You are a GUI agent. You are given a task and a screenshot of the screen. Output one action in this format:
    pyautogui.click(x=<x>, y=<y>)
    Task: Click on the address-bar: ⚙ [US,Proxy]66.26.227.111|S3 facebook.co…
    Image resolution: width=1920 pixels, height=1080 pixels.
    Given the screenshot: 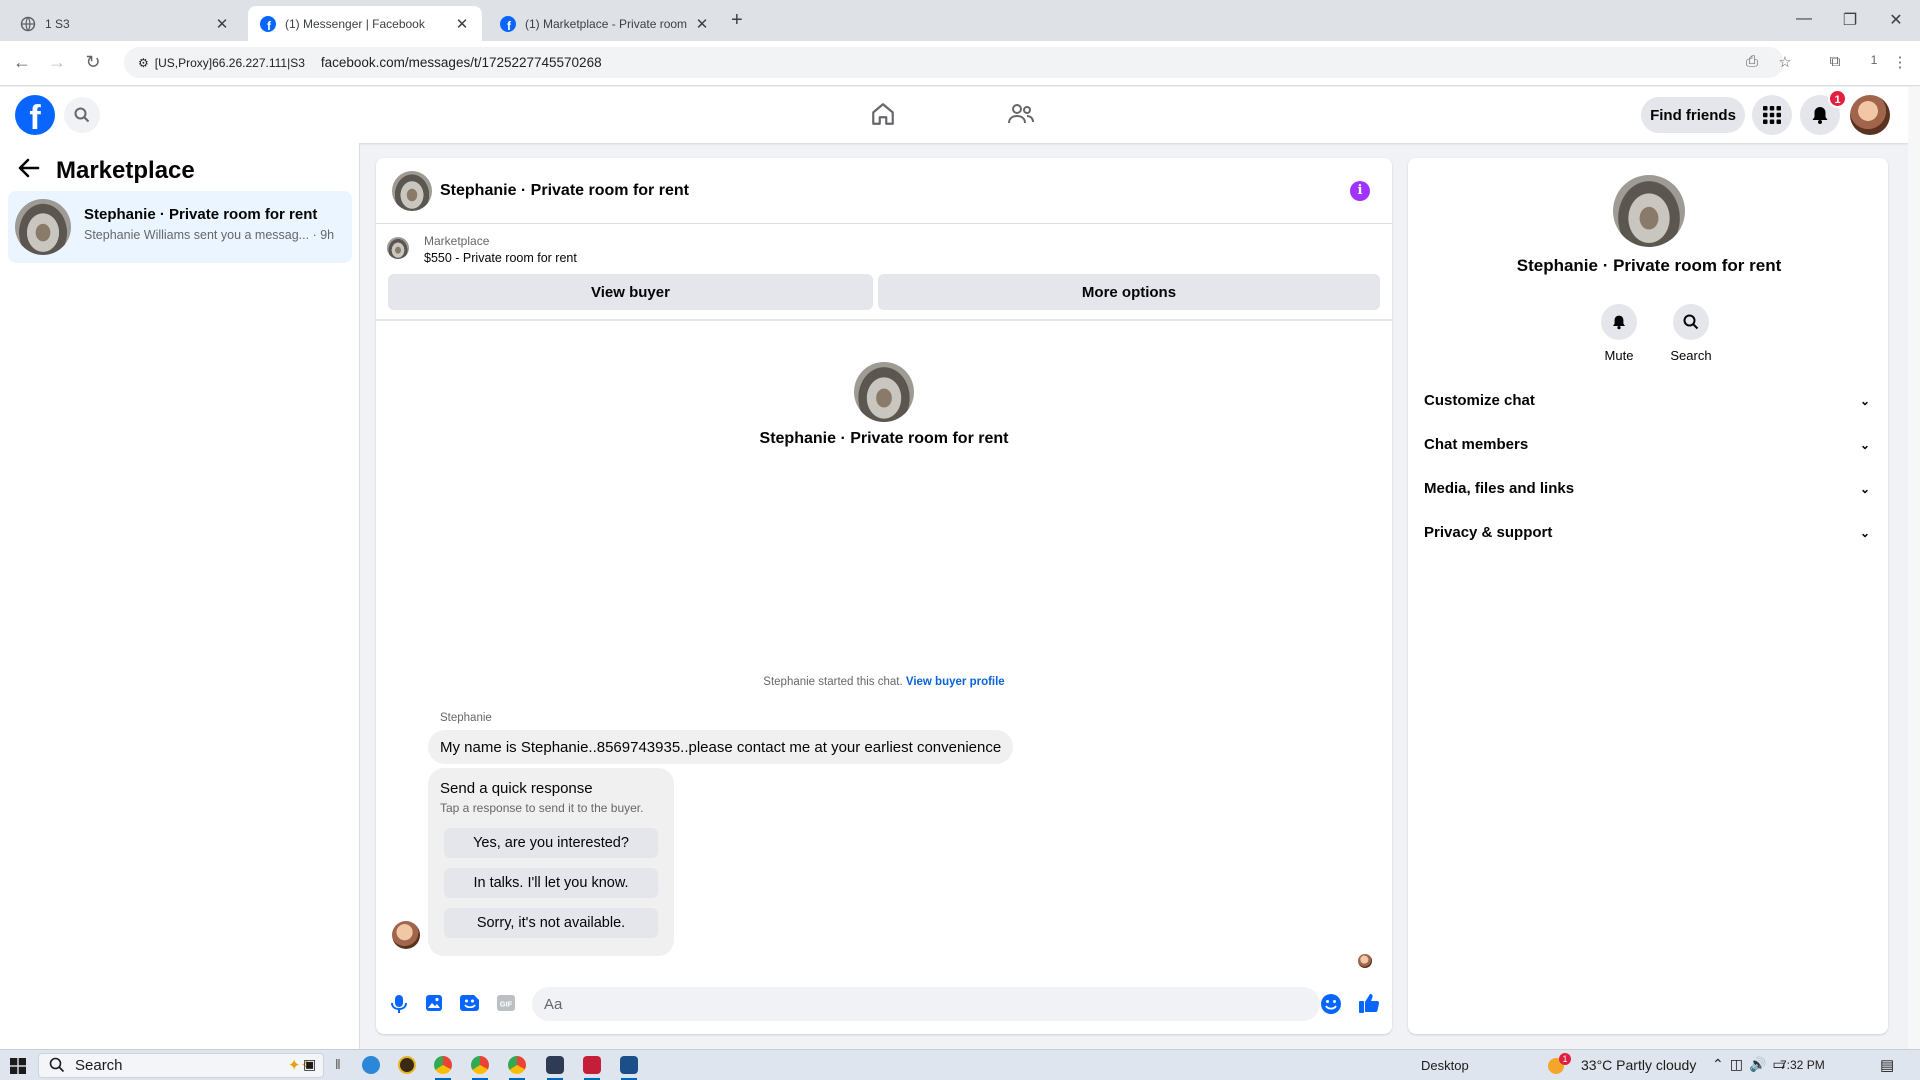 What is the action you would take?
    pyautogui.click(x=954, y=62)
    